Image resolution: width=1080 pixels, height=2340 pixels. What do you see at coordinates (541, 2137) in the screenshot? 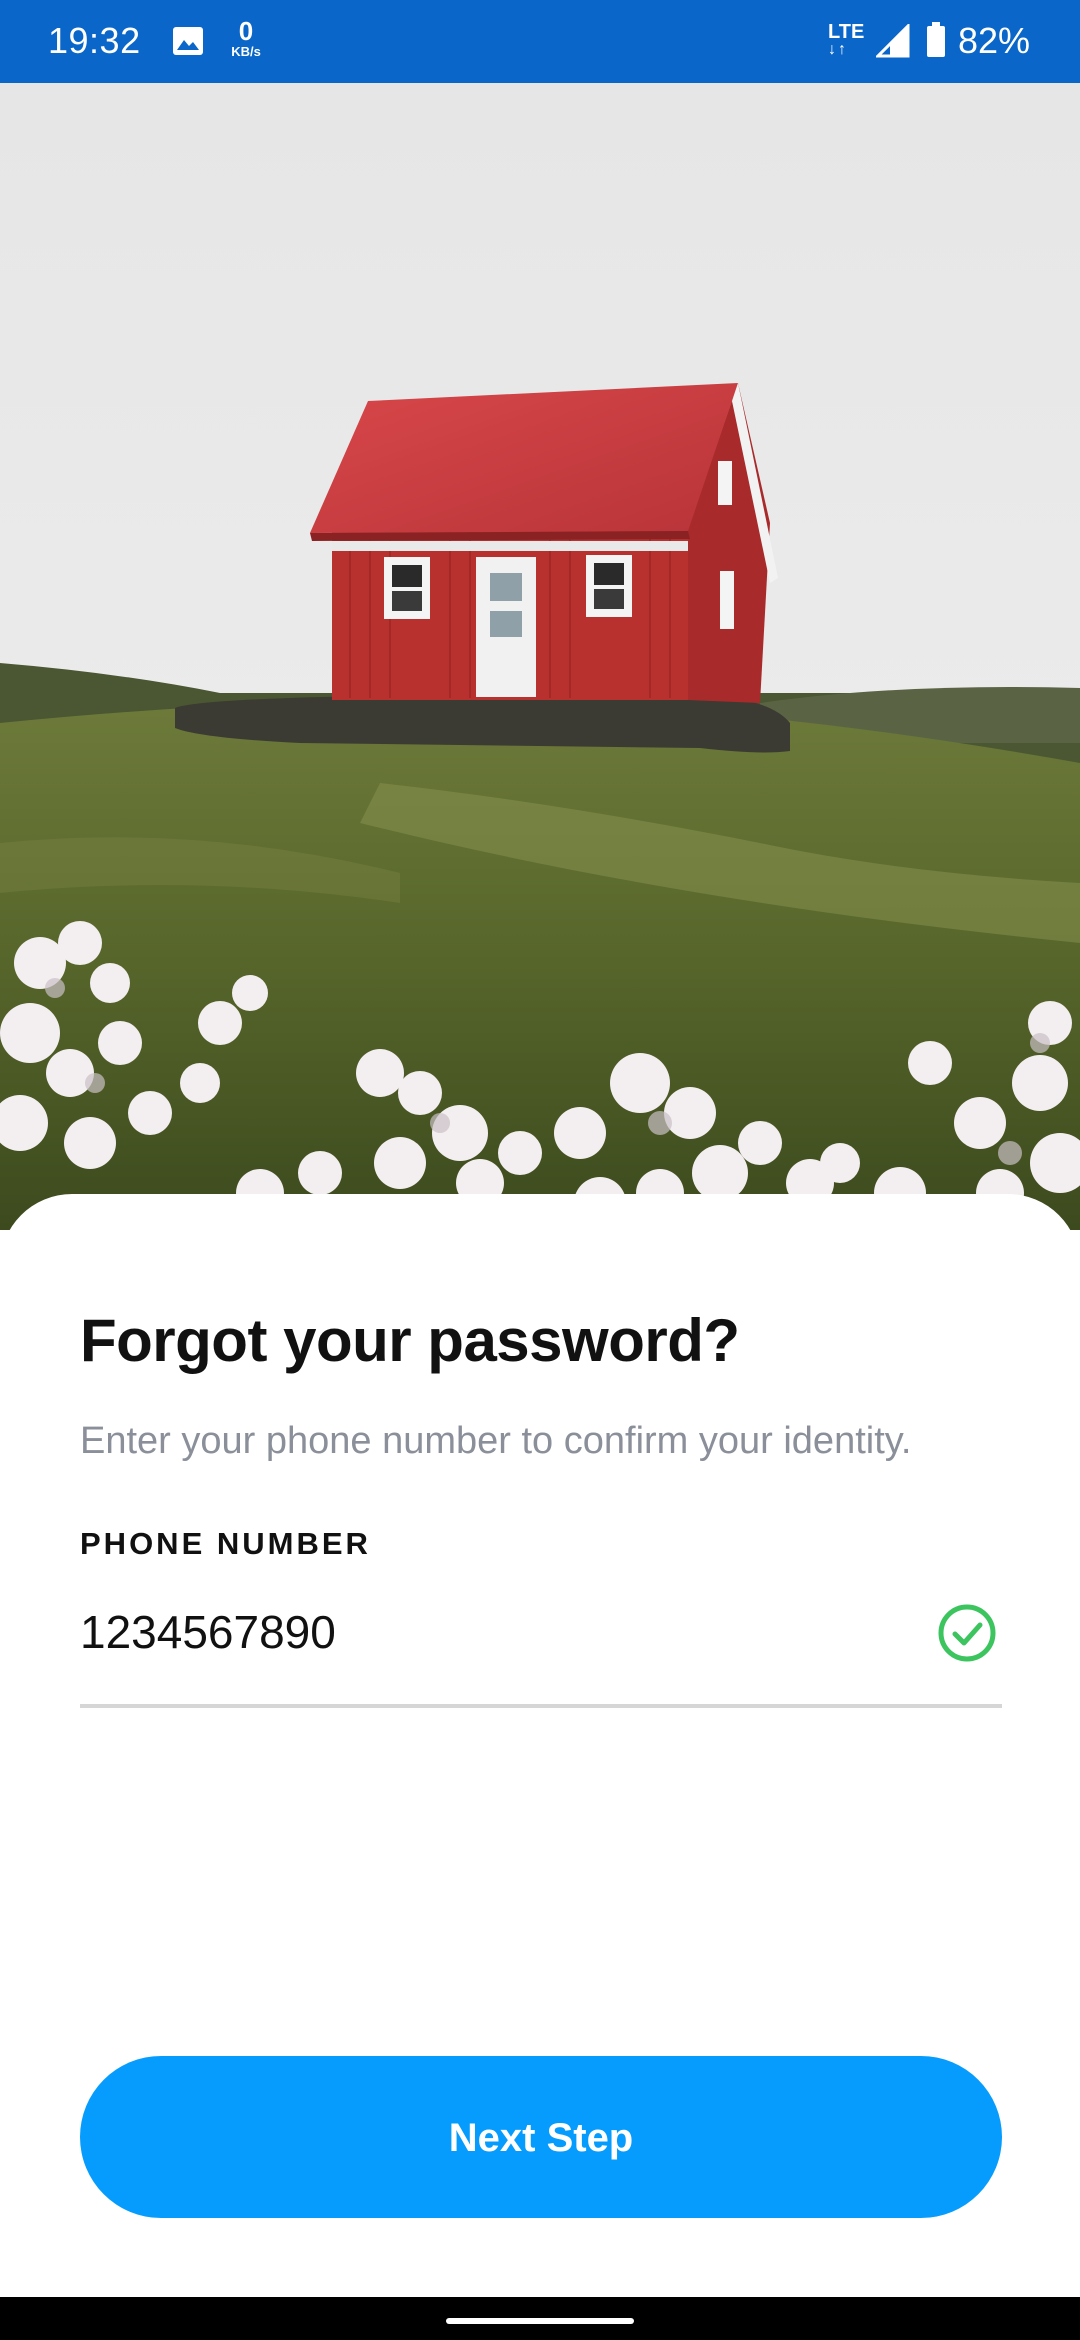
I see `next-step-button: Next Step` at bounding box center [541, 2137].